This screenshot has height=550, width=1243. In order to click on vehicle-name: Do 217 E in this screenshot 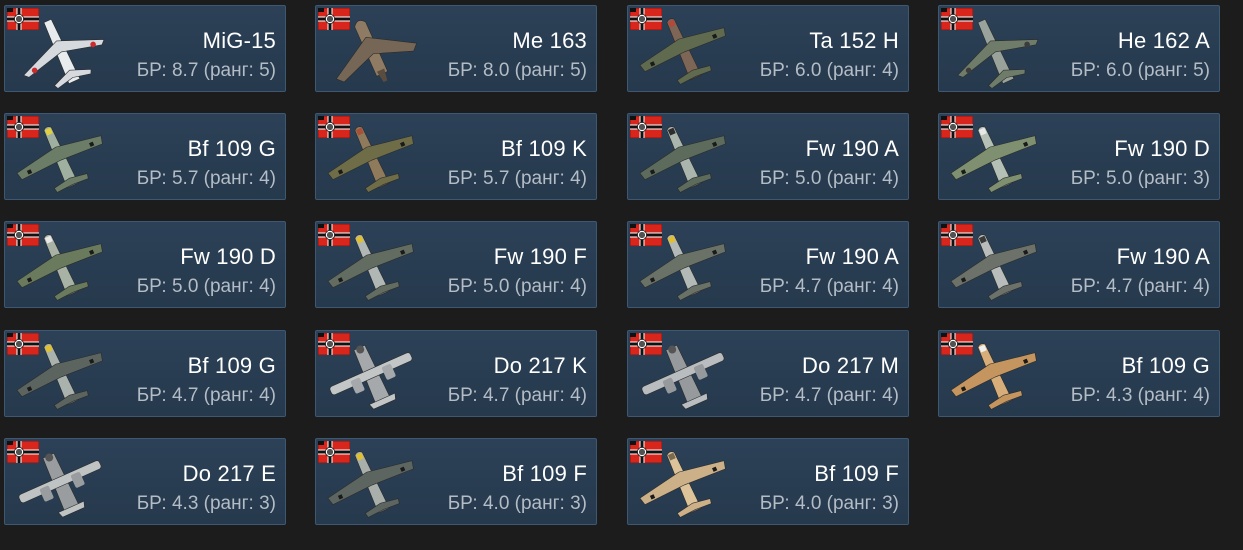, I will do `click(229, 473)`.